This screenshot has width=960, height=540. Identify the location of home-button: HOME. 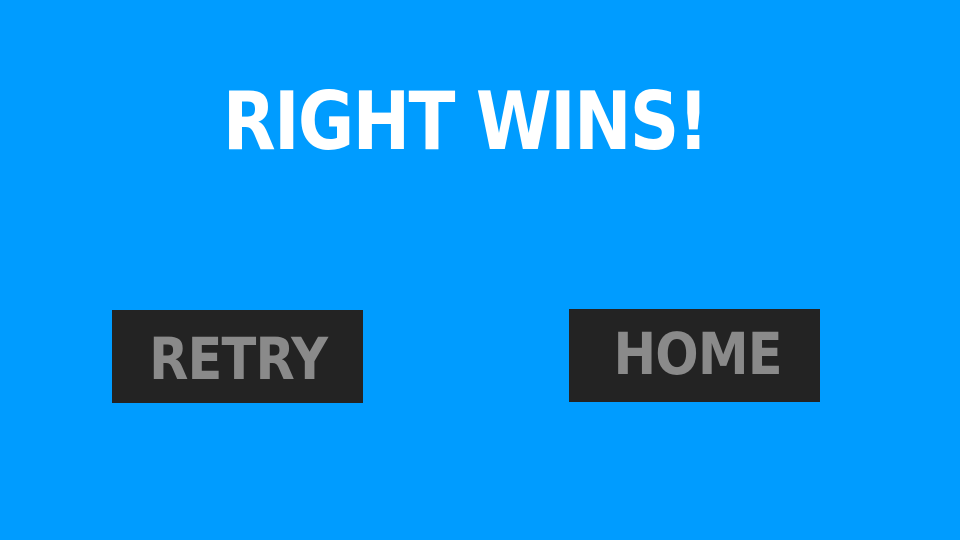
(694, 355).